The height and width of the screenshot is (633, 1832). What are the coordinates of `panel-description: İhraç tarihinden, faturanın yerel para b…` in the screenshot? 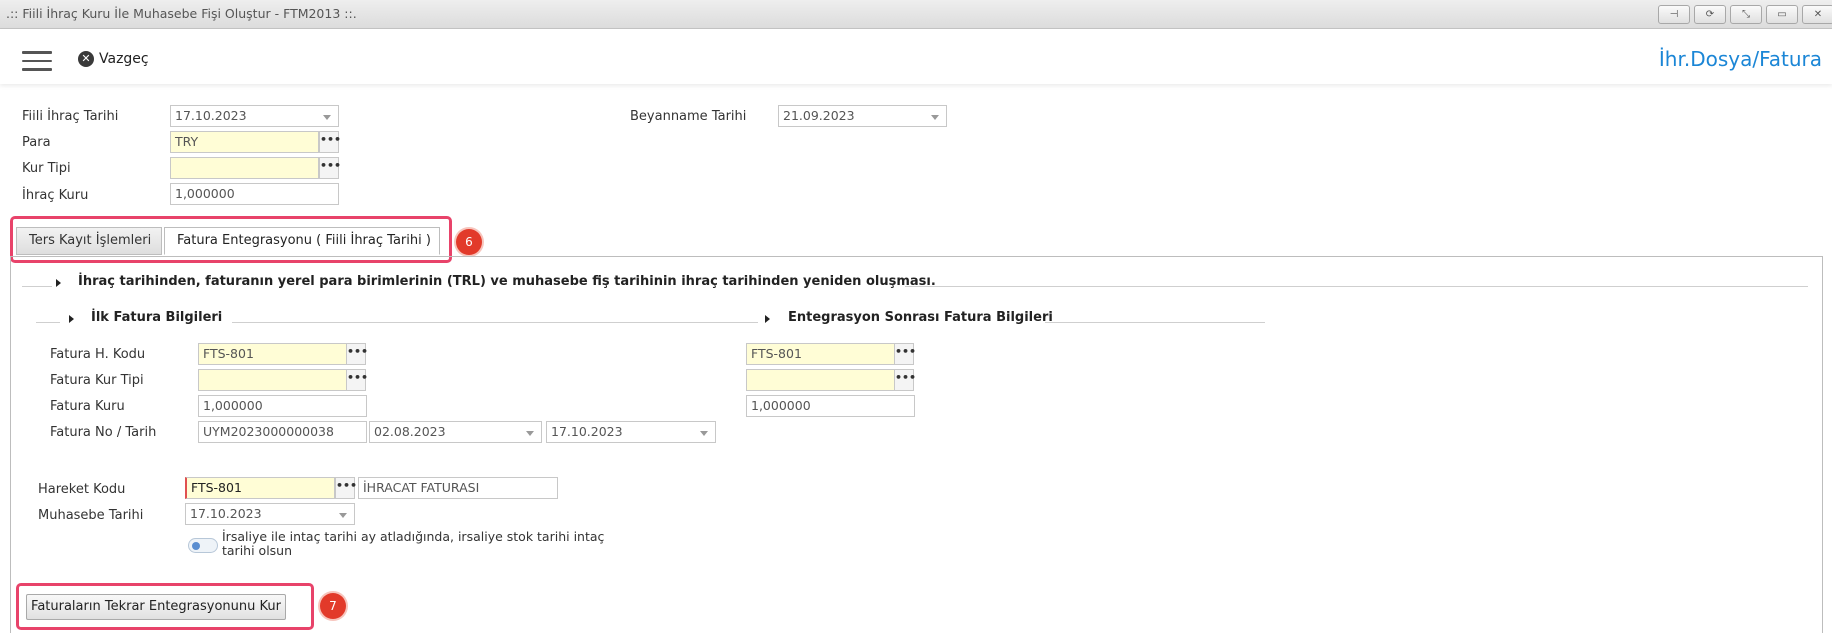 It's located at (507, 281).